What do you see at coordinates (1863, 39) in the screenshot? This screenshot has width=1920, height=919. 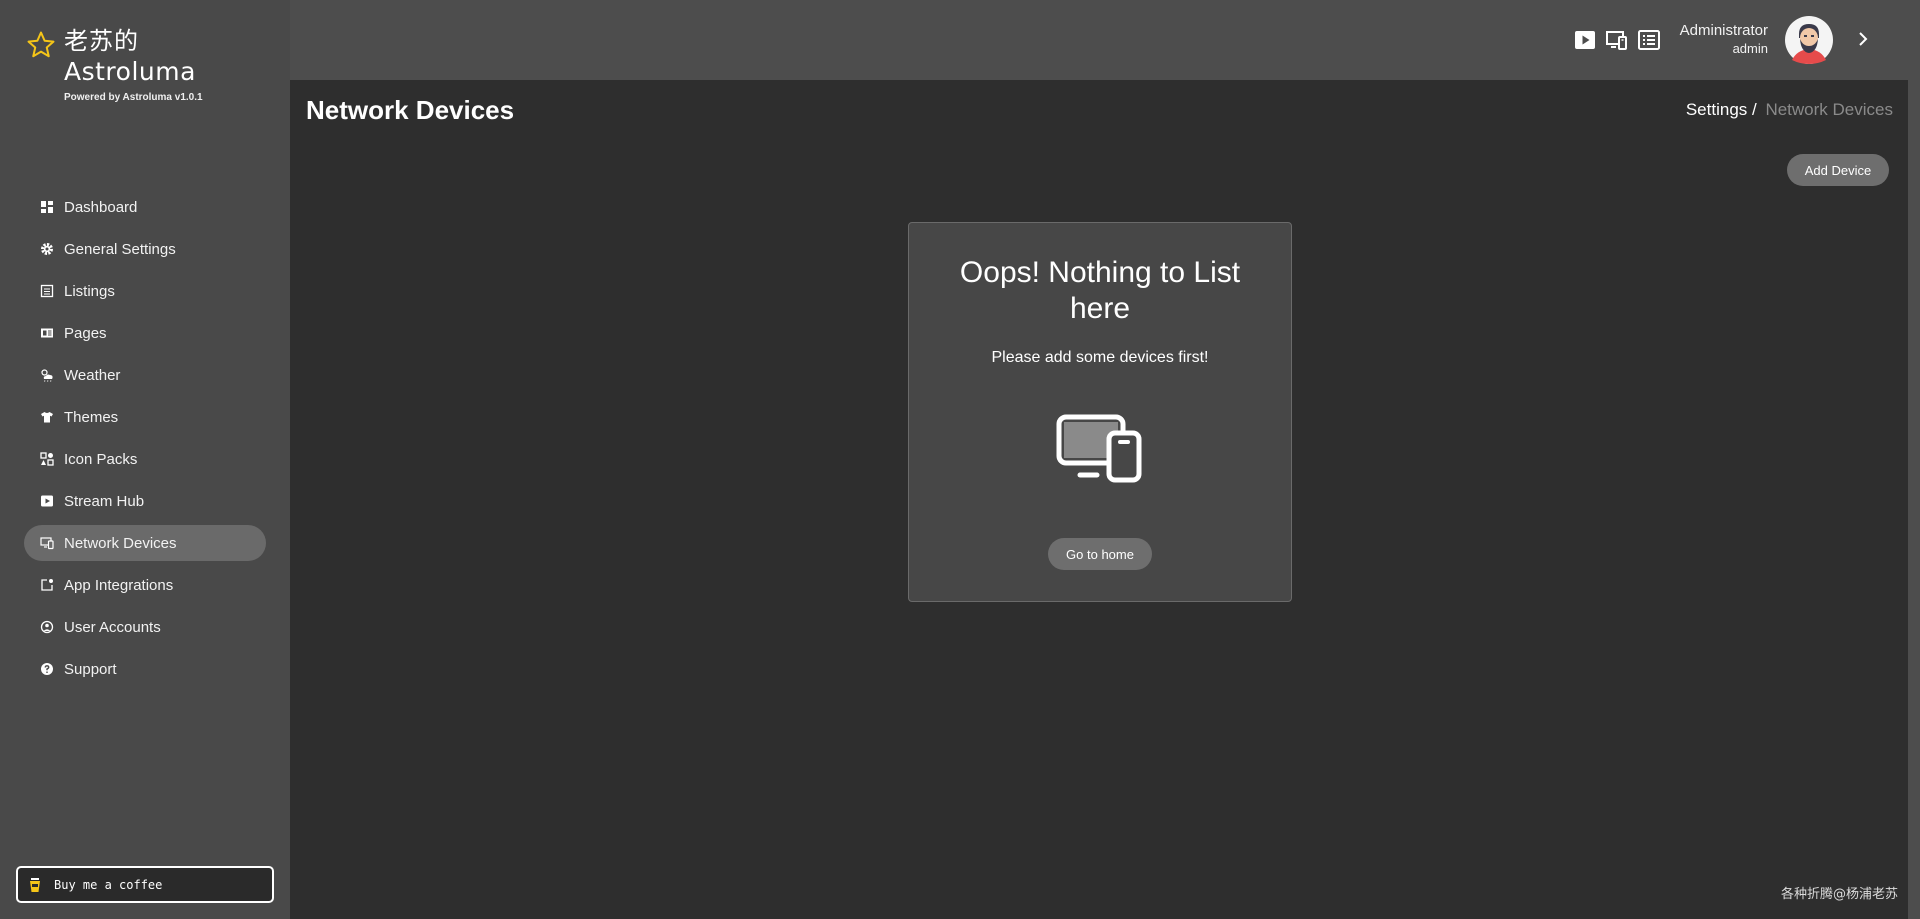 I see `chevron-right-icon` at bounding box center [1863, 39].